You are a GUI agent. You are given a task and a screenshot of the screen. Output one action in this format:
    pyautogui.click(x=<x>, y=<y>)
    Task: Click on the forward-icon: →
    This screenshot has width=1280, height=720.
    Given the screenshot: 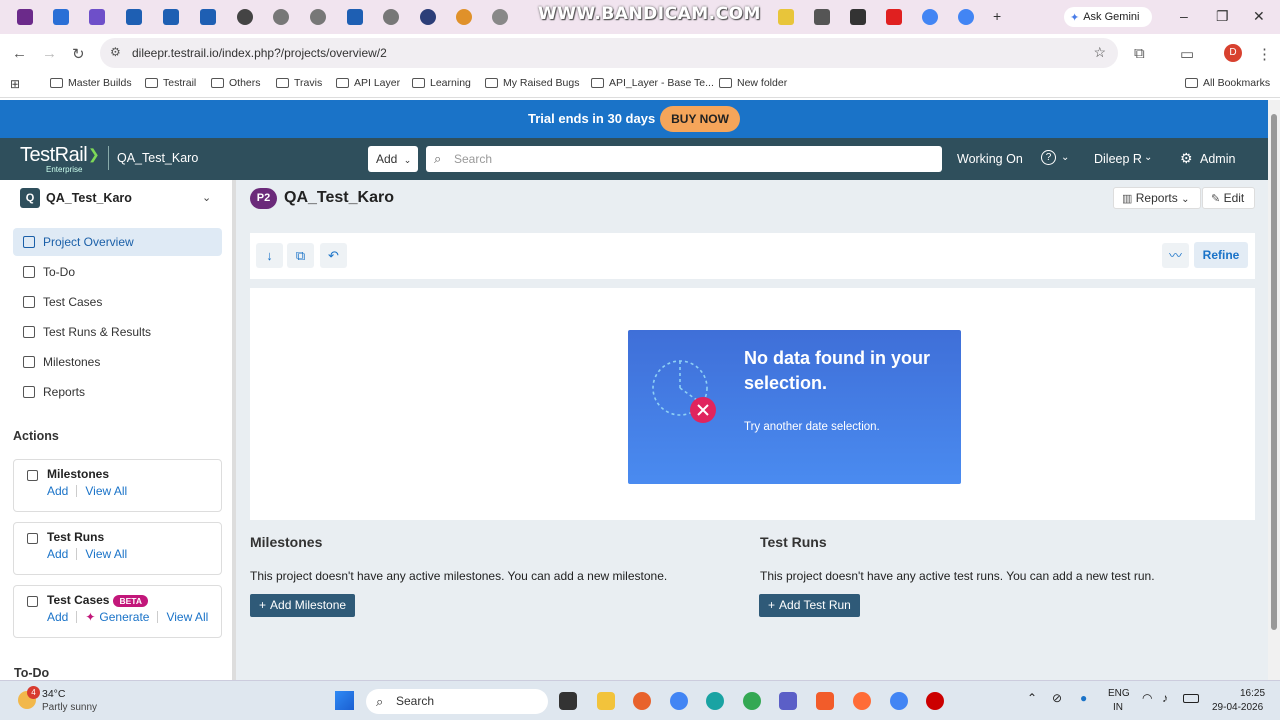 What is the action you would take?
    pyautogui.click(x=49, y=53)
    